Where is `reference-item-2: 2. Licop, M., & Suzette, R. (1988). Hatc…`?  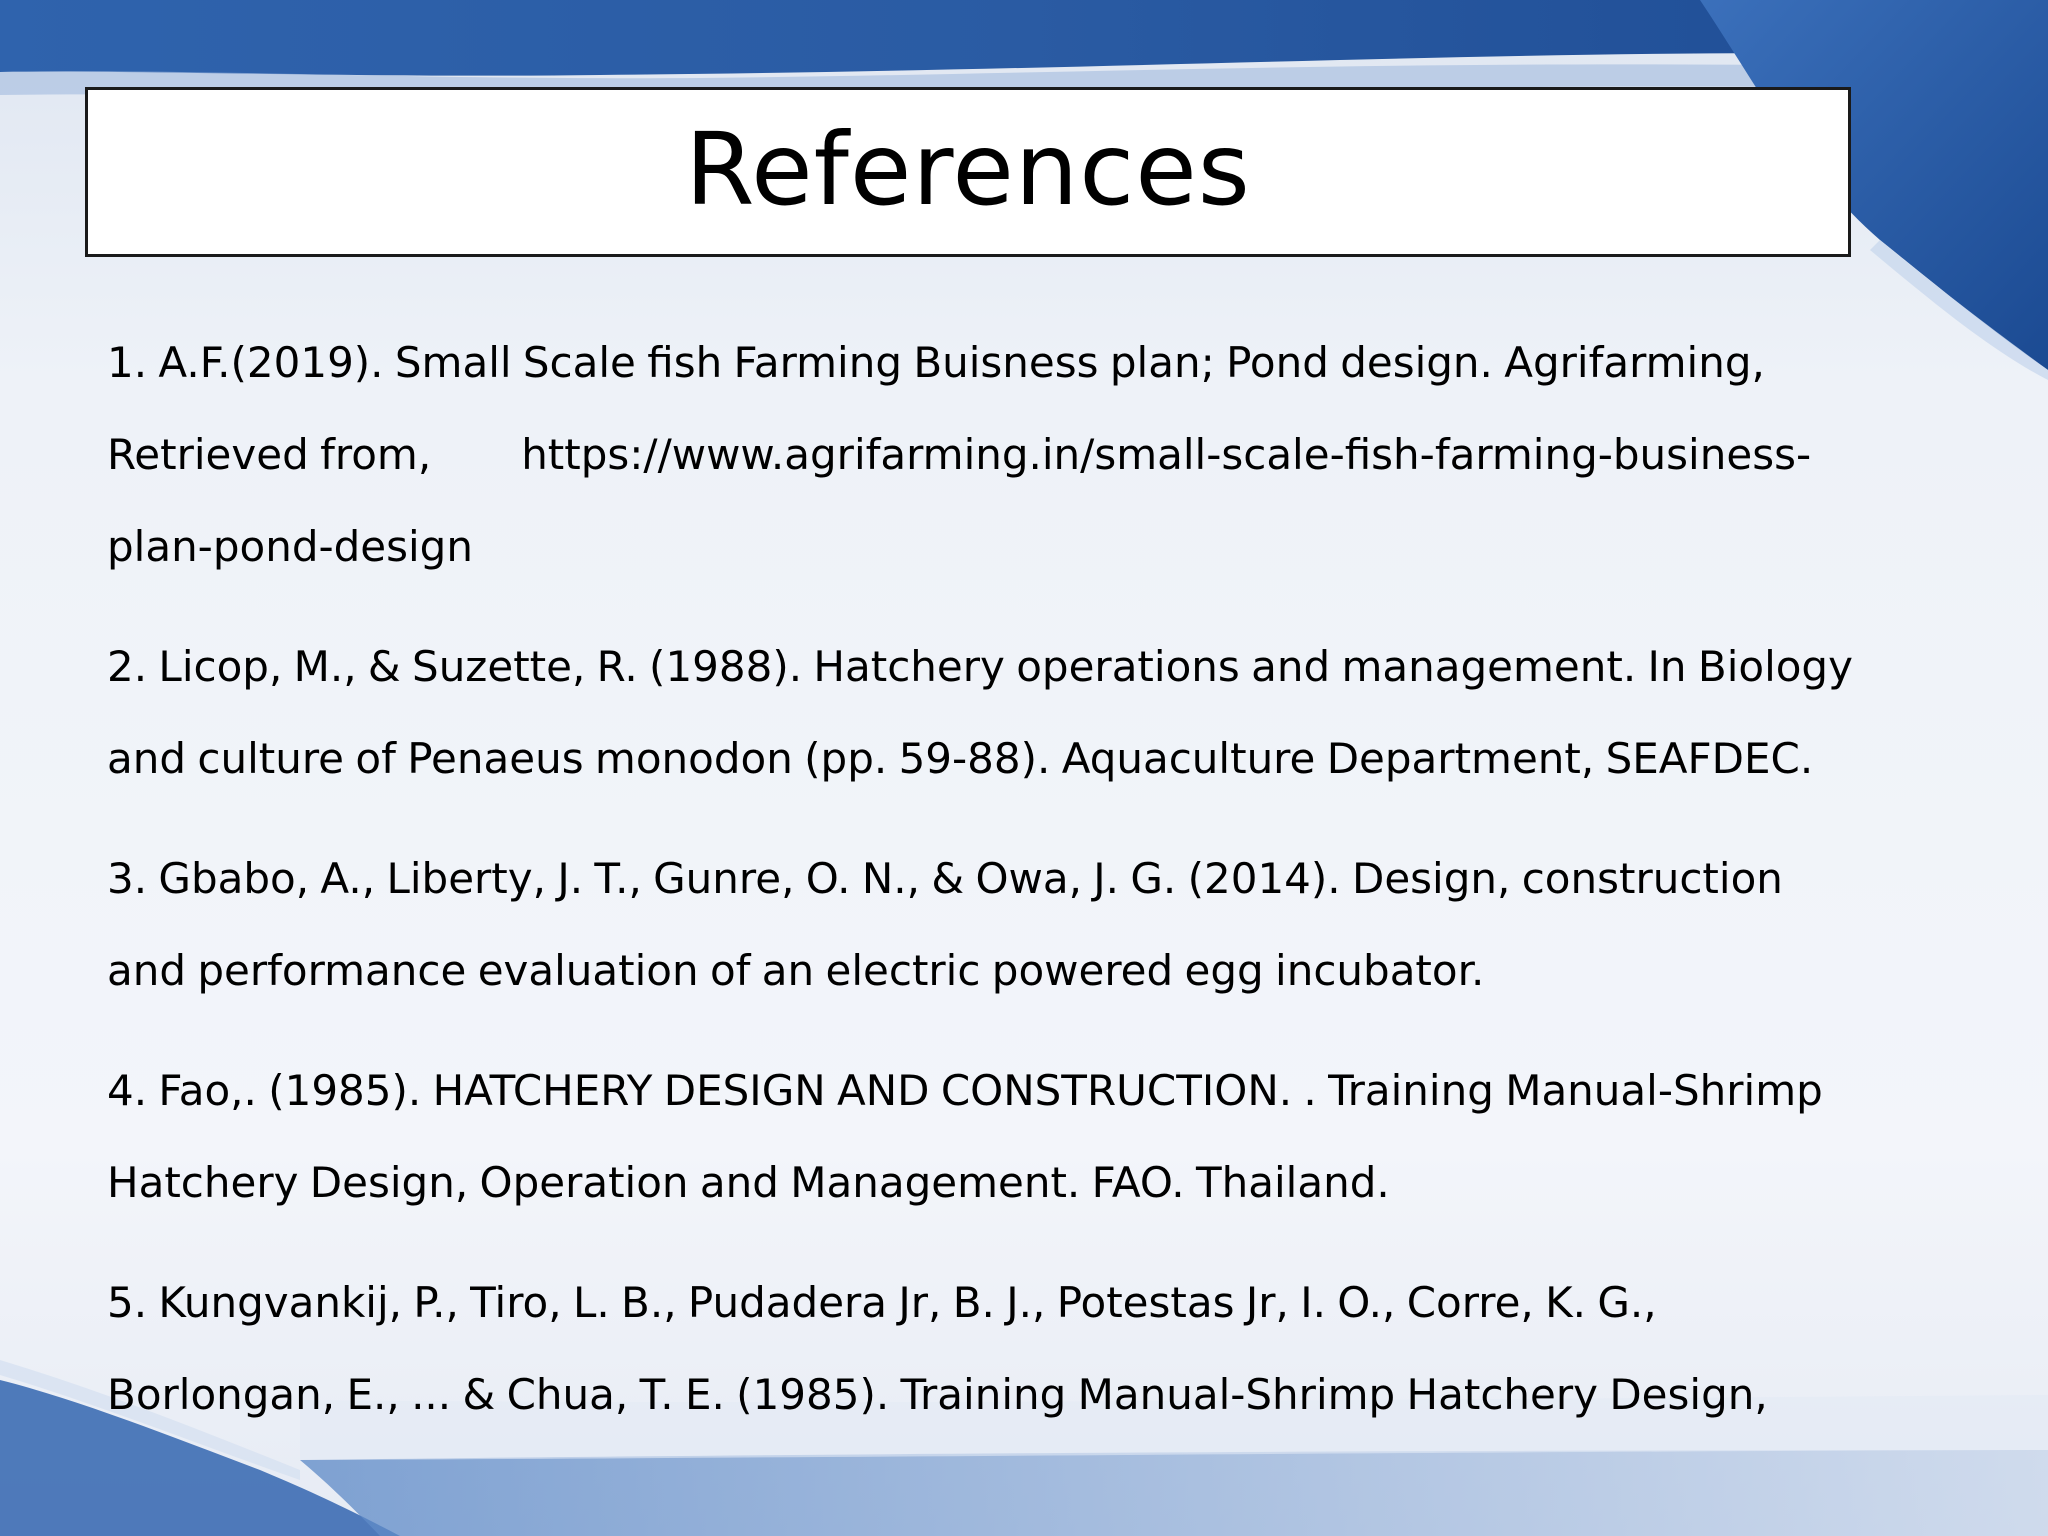
reference-item-2: 2. Licop, M., & Suzette, R. (1988). Hatc… is located at coordinates (980, 712).